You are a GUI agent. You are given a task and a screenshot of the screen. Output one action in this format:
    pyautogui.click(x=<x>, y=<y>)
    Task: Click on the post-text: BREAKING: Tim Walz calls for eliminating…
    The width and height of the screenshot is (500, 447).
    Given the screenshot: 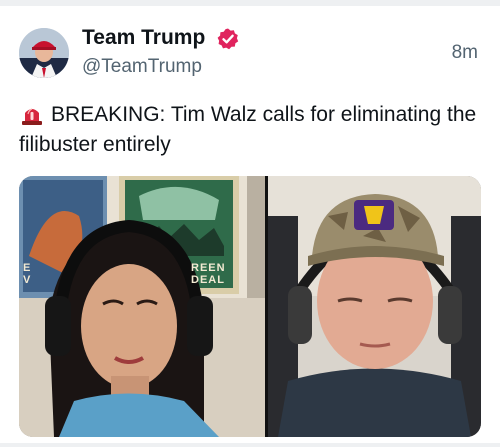 What is the action you would take?
    pyautogui.click(x=248, y=129)
    